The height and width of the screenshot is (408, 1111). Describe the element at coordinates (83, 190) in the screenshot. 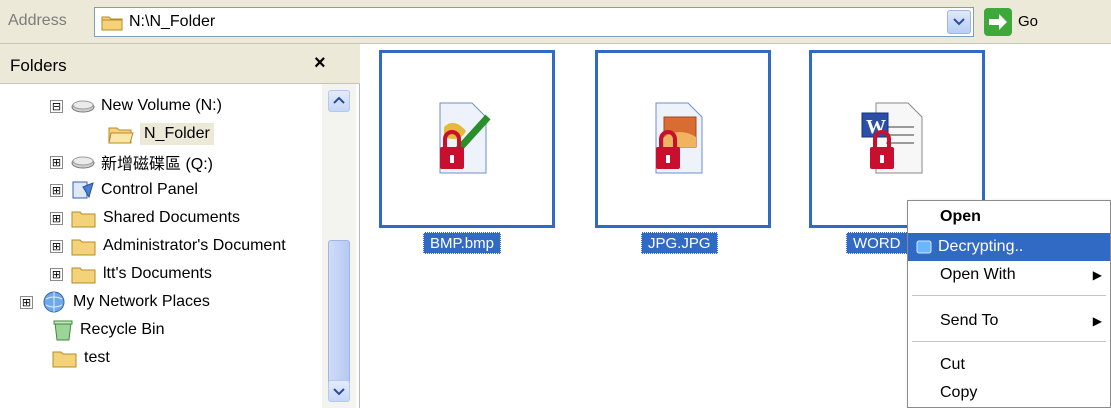

I see `control-panel-icon` at that location.